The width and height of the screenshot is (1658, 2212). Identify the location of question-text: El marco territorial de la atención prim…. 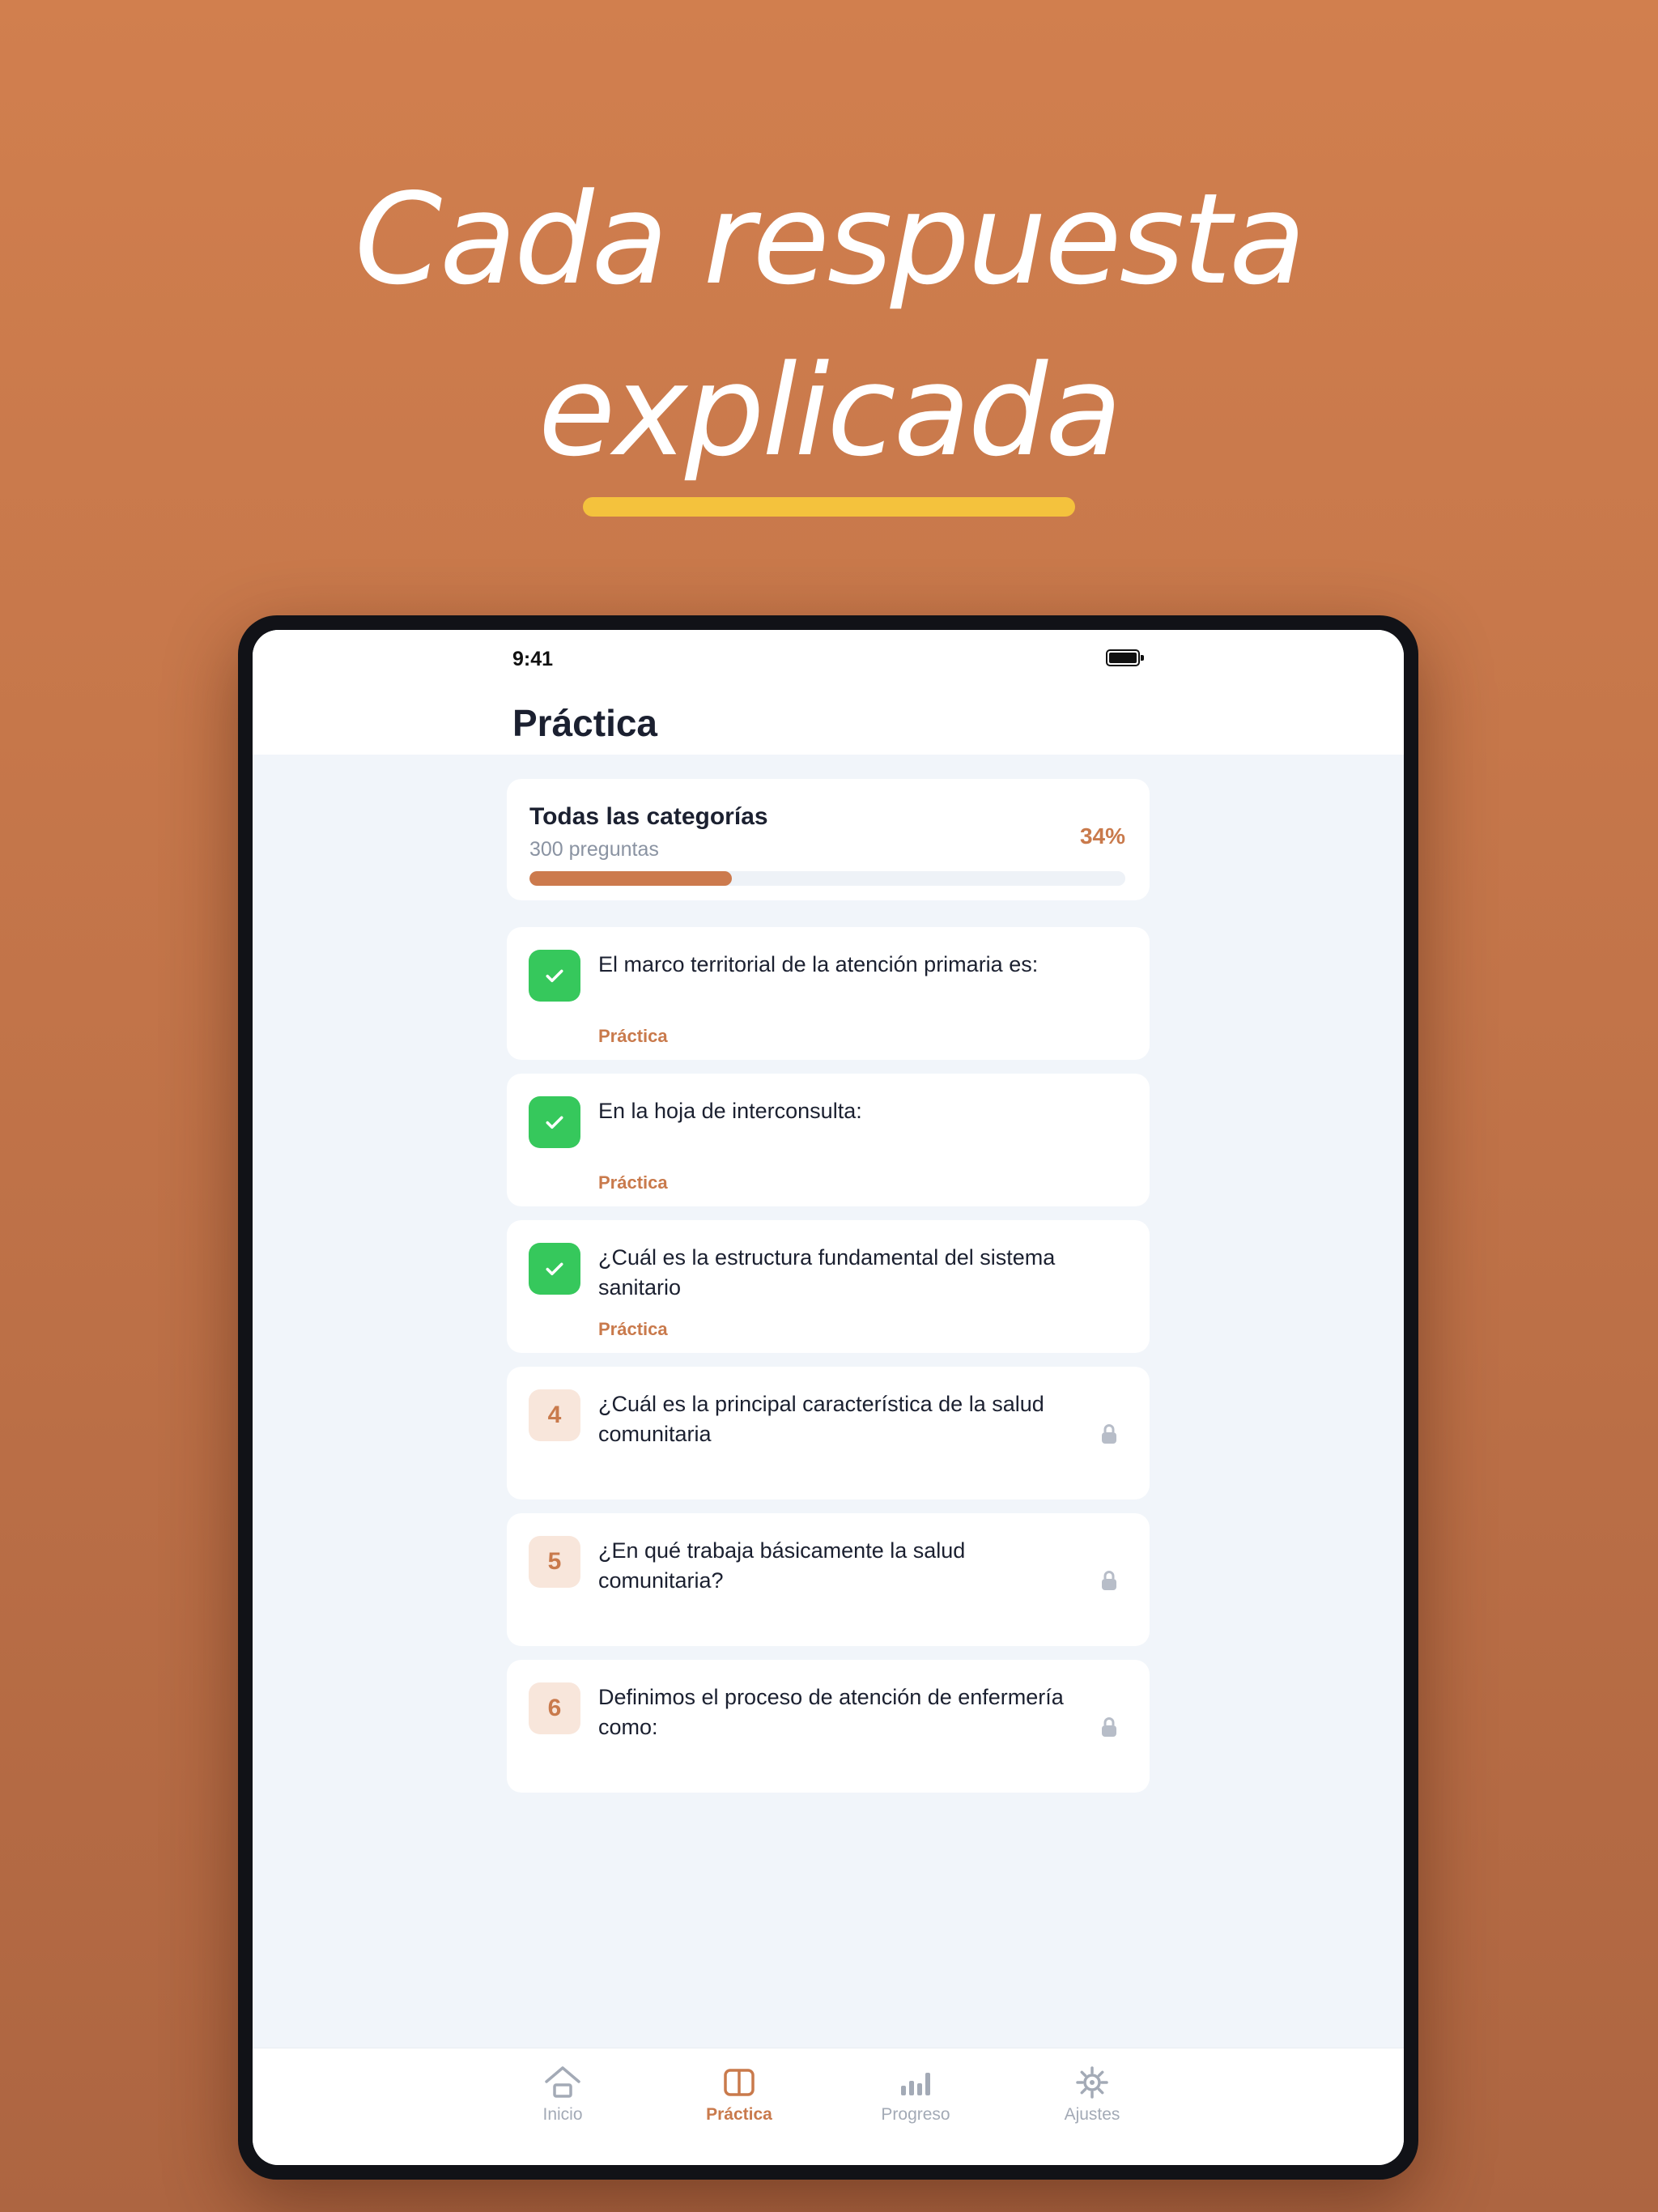
(818, 964).